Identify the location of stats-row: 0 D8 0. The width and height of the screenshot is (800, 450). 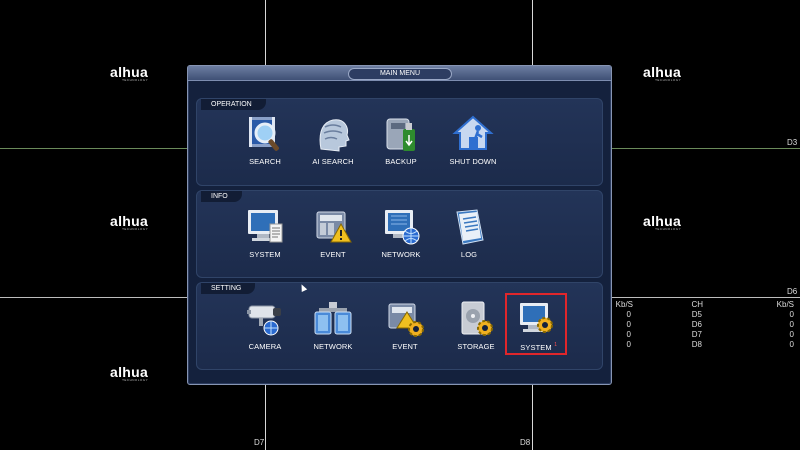
(706, 345).